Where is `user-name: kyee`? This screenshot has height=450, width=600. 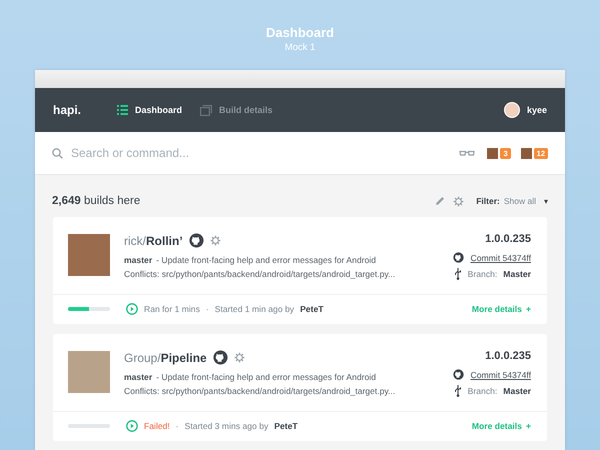 user-name: kyee is located at coordinates (536, 110).